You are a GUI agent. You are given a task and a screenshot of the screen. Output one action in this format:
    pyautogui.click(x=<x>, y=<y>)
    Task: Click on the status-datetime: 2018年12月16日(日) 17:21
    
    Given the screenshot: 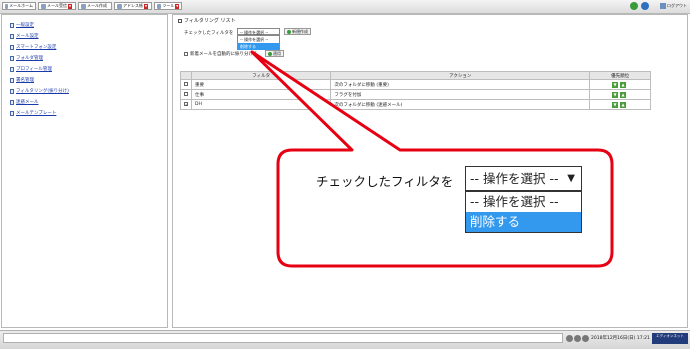 What is the action you would take?
    pyautogui.click(x=620, y=338)
    